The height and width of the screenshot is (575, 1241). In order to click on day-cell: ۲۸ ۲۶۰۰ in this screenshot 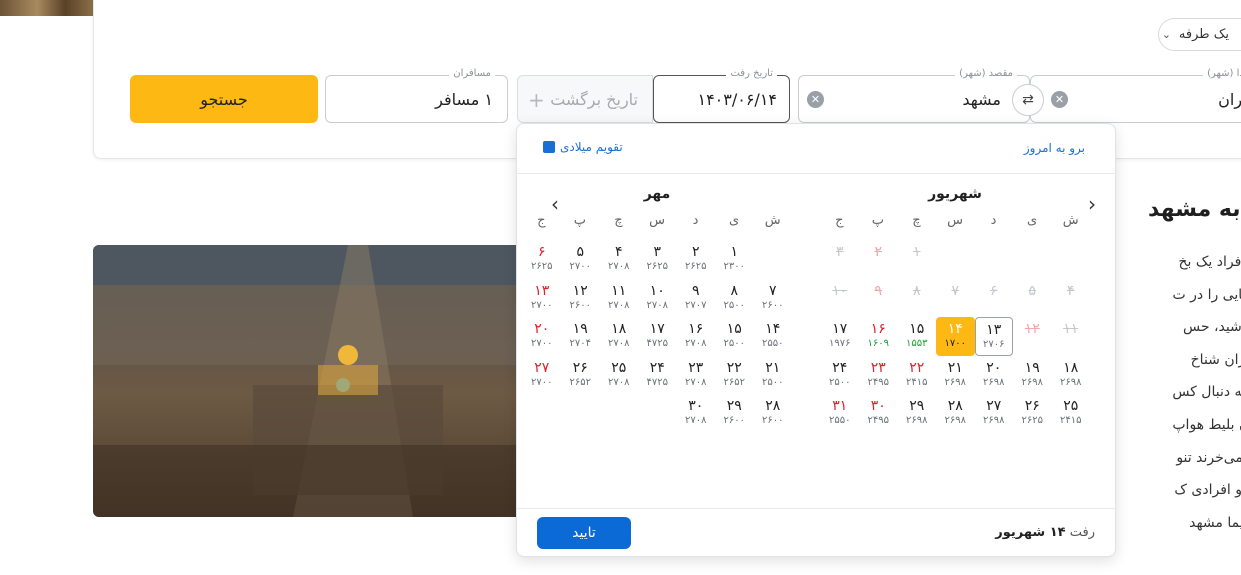, I will do `click(773, 413)`.